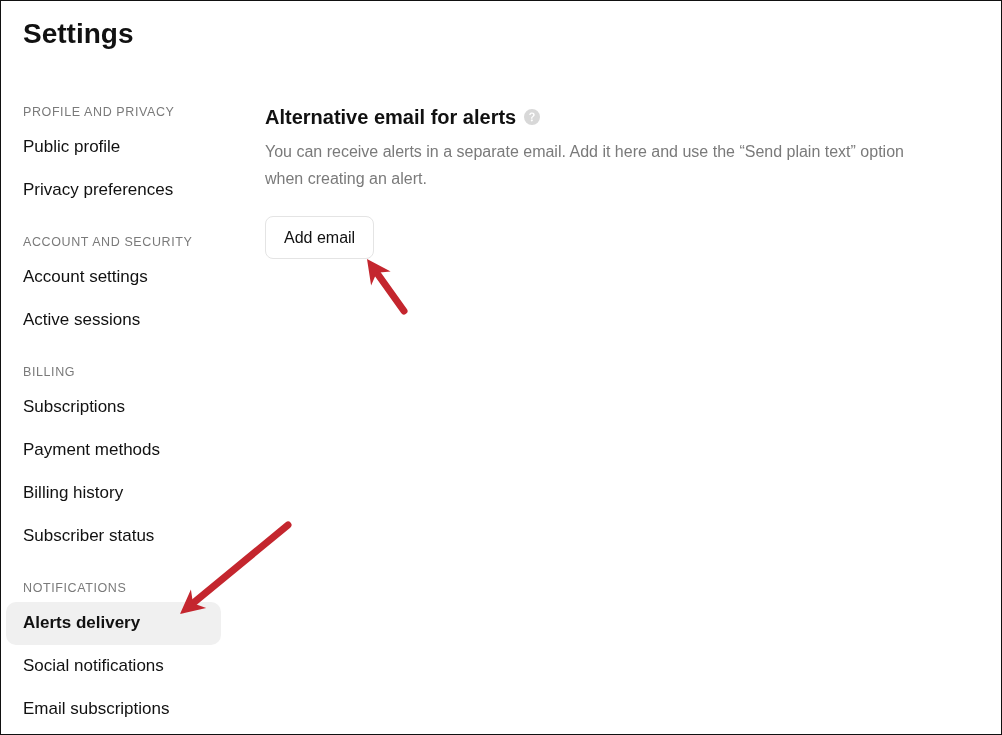  Describe the element at coordinates (113, 666) in the screenshot. I see `sidebar-item: Social notifications` at that location.